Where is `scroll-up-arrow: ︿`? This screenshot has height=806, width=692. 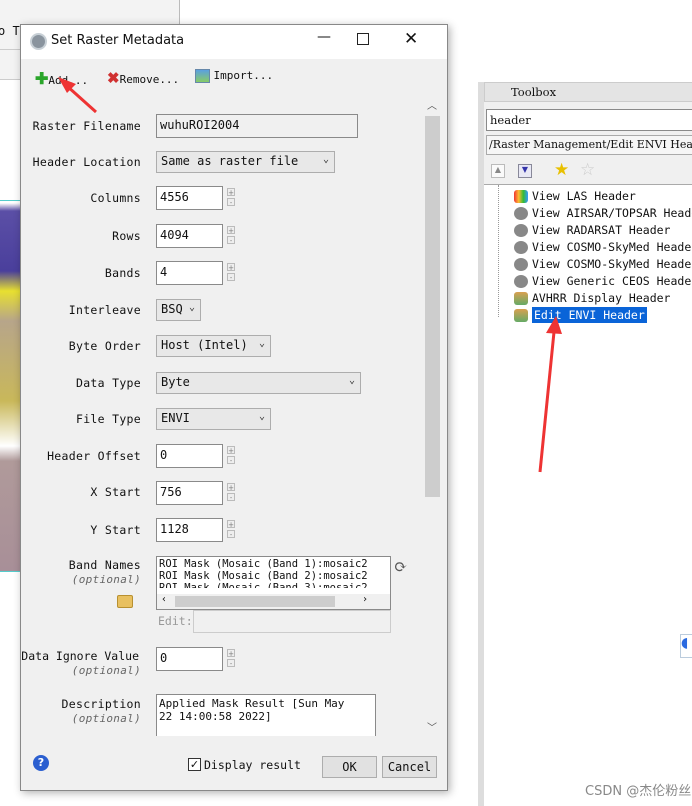
scroll-up-arrow: ︿ is located at coordinates (432, 104).